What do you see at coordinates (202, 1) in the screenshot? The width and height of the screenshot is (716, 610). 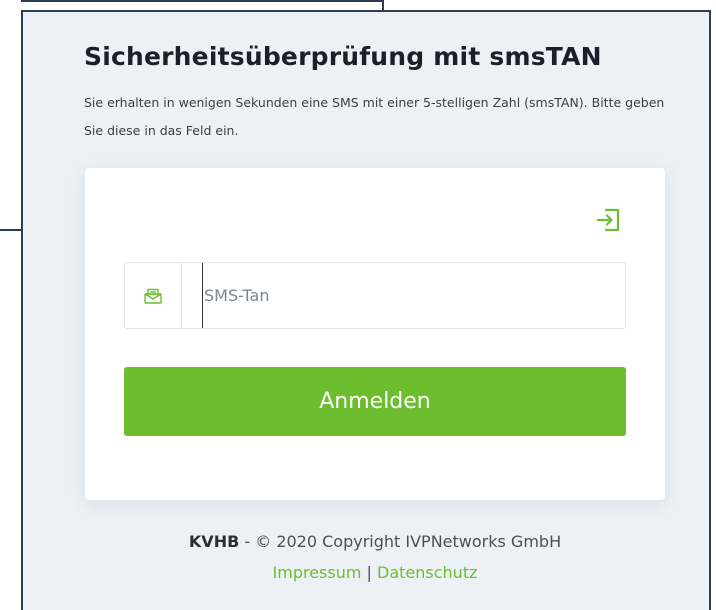 I see `frame-line-top` at bounding box center [202, 1].